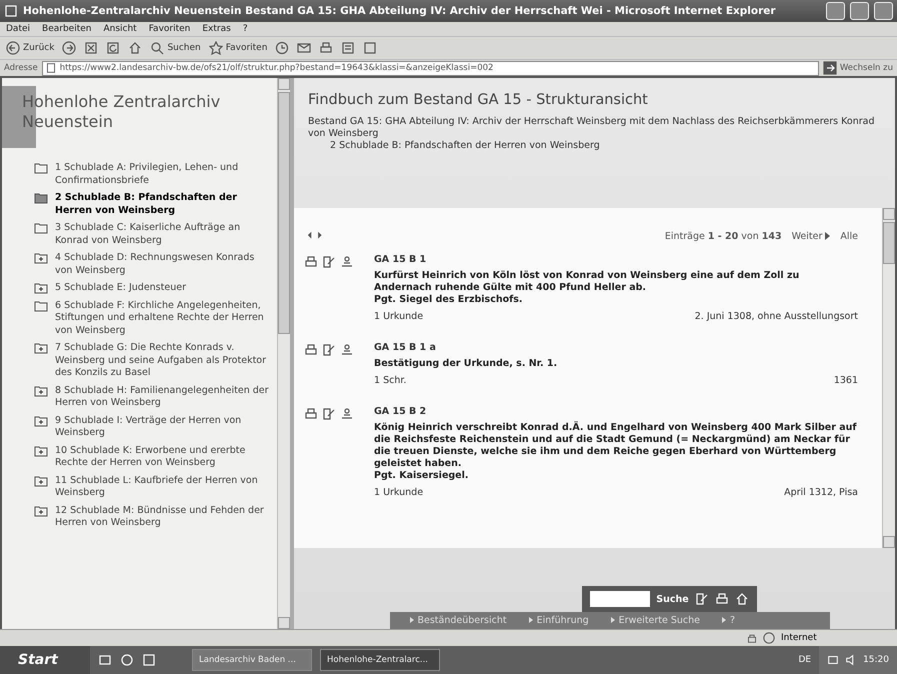 The image size is (897, 674). I want to click on search-button: Suchen, so click(175, 48).